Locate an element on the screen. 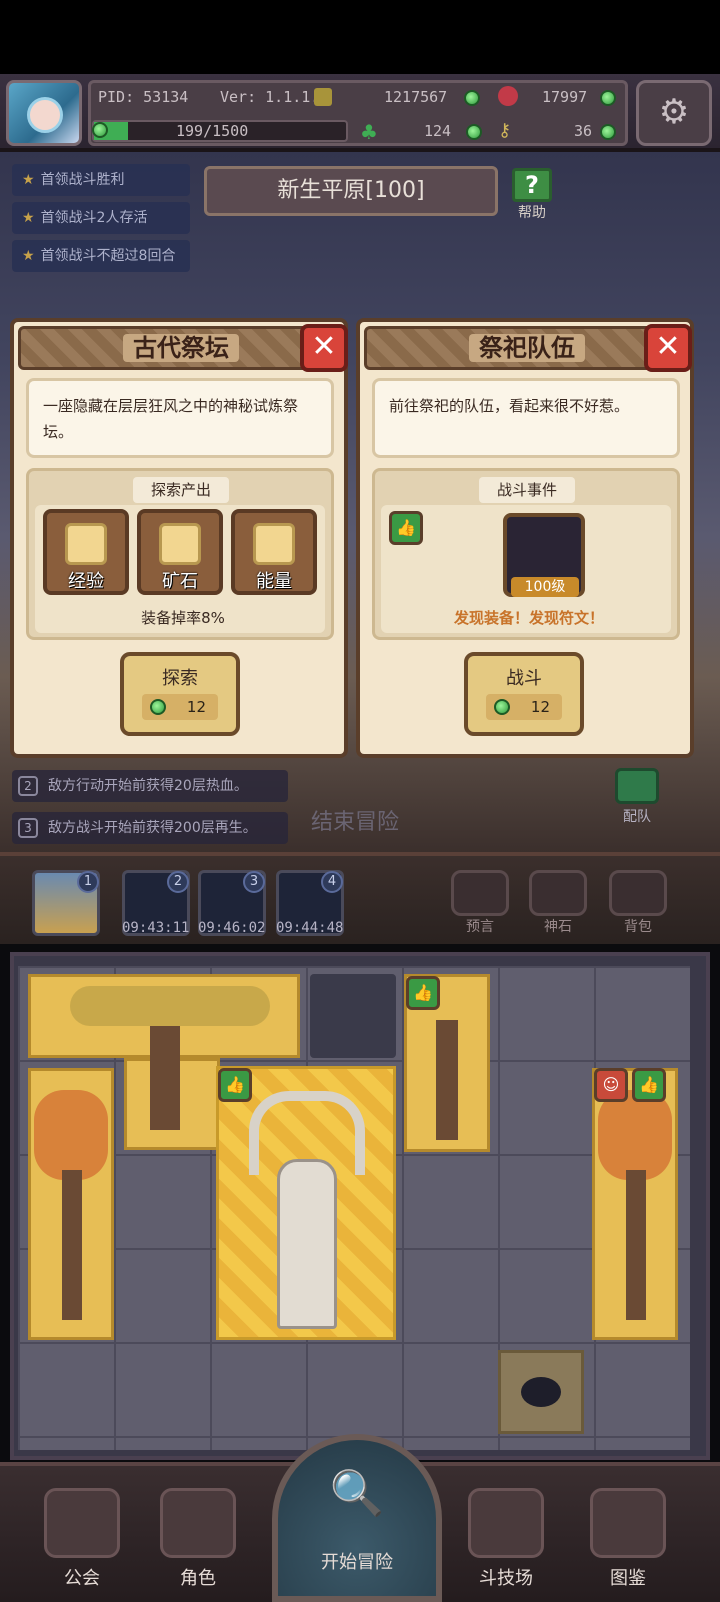  altar-pillar is located at coordinates (307, 1244).